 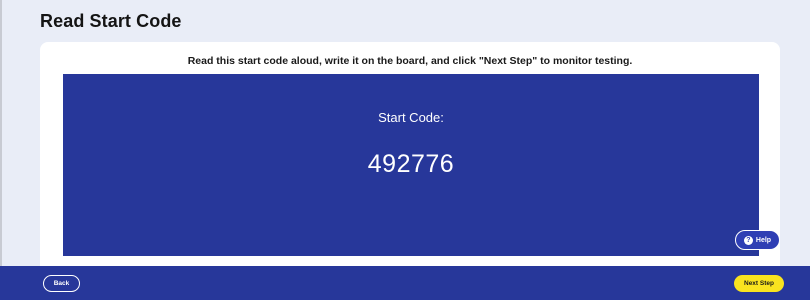 What do you see at coordinates (411, 117) in the screenshot?
I see `start-code-label: Start Code:` at bounding box center [411, 117].